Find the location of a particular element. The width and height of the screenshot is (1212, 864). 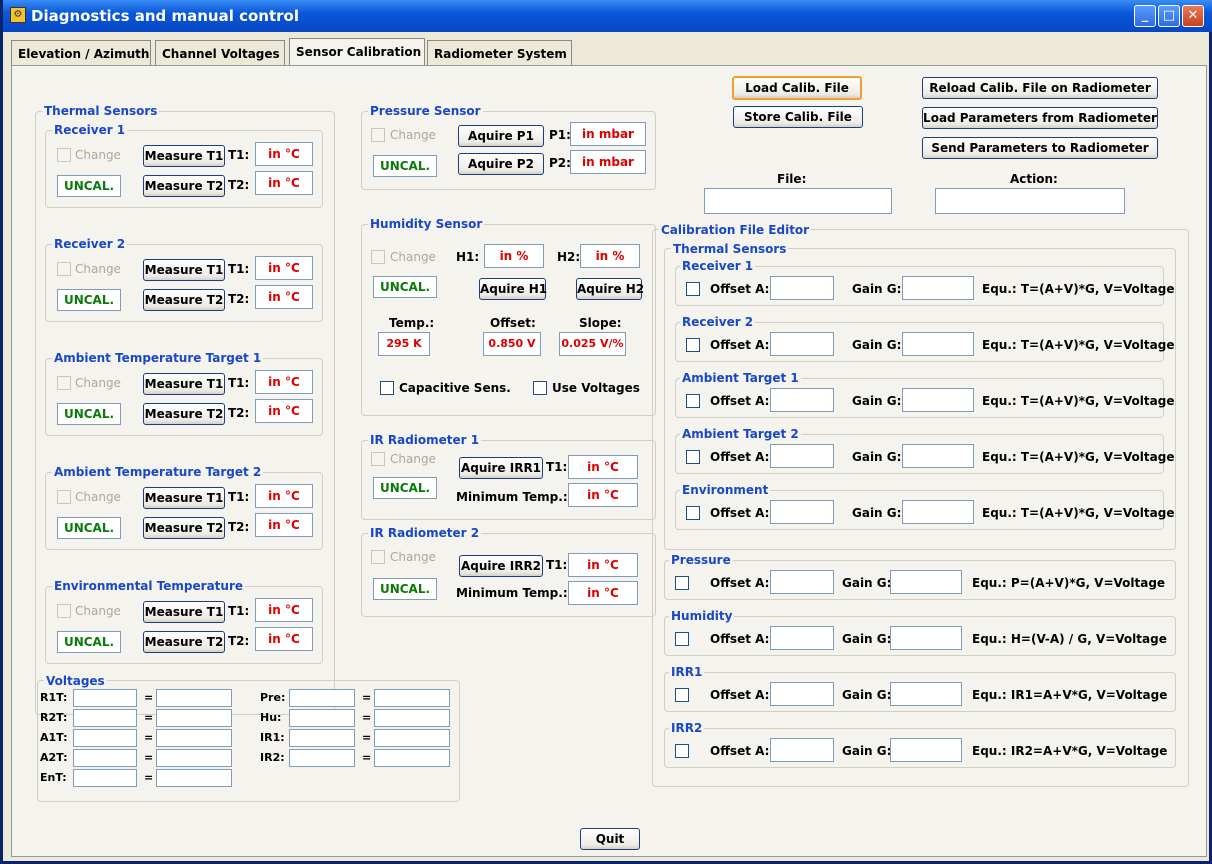

editor-thermal-5-checkbox is located at coordinates (693, 513).